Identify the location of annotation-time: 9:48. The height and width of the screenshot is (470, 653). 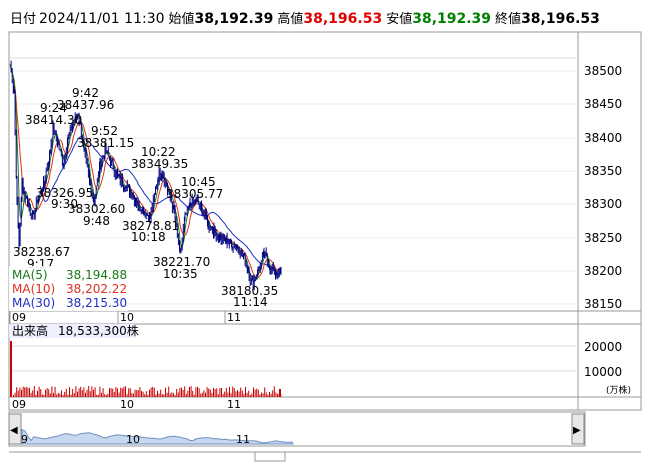
(96, 221).